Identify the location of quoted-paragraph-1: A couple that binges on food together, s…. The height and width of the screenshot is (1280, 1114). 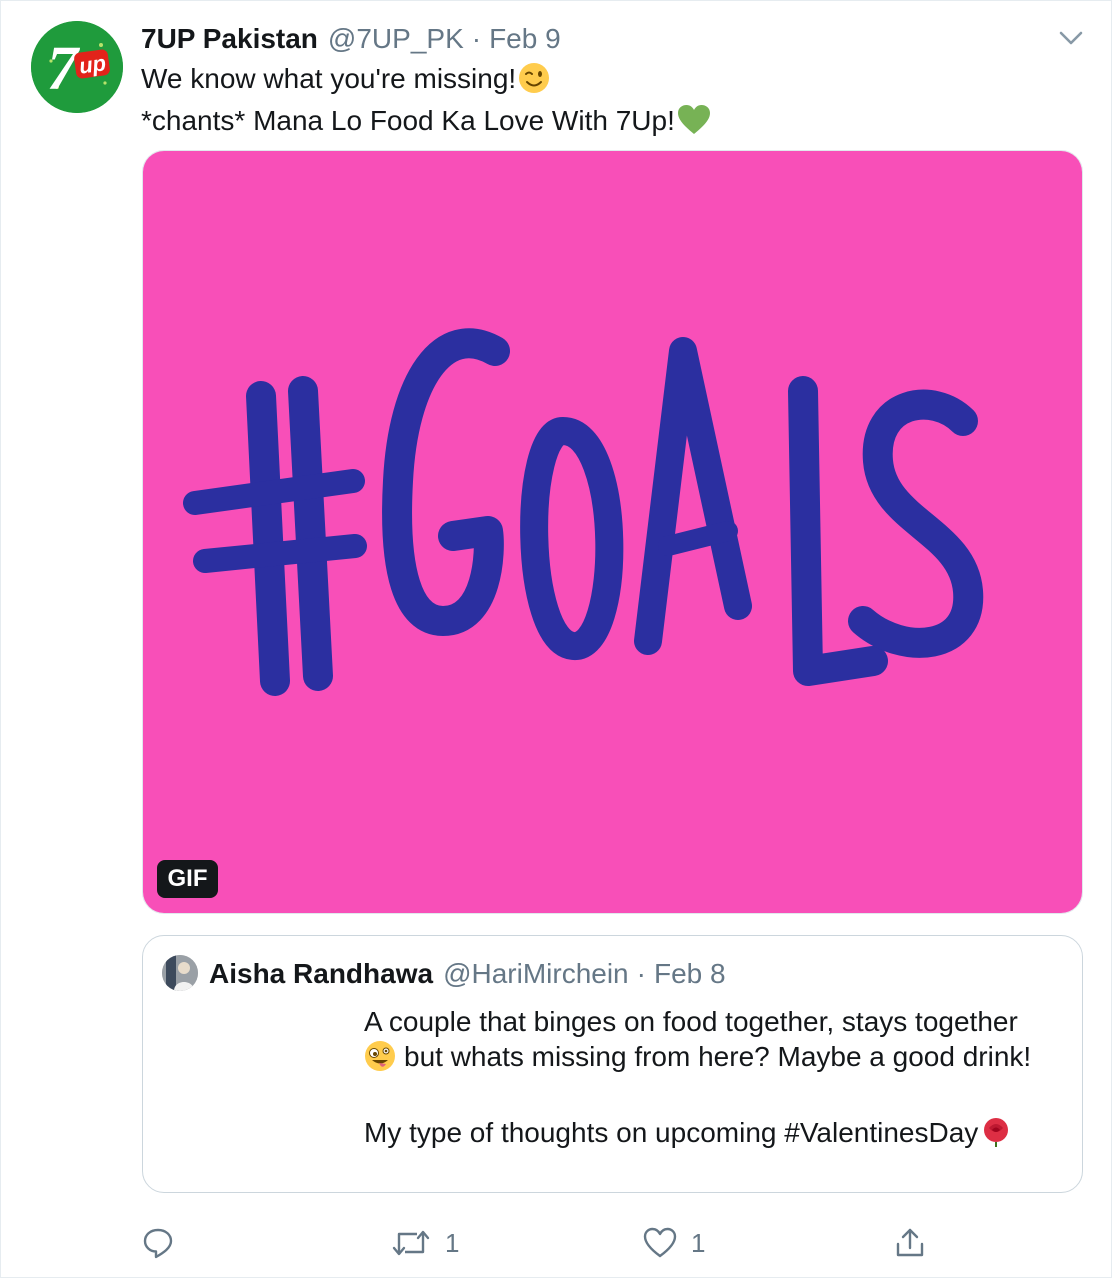
(714, 1042).